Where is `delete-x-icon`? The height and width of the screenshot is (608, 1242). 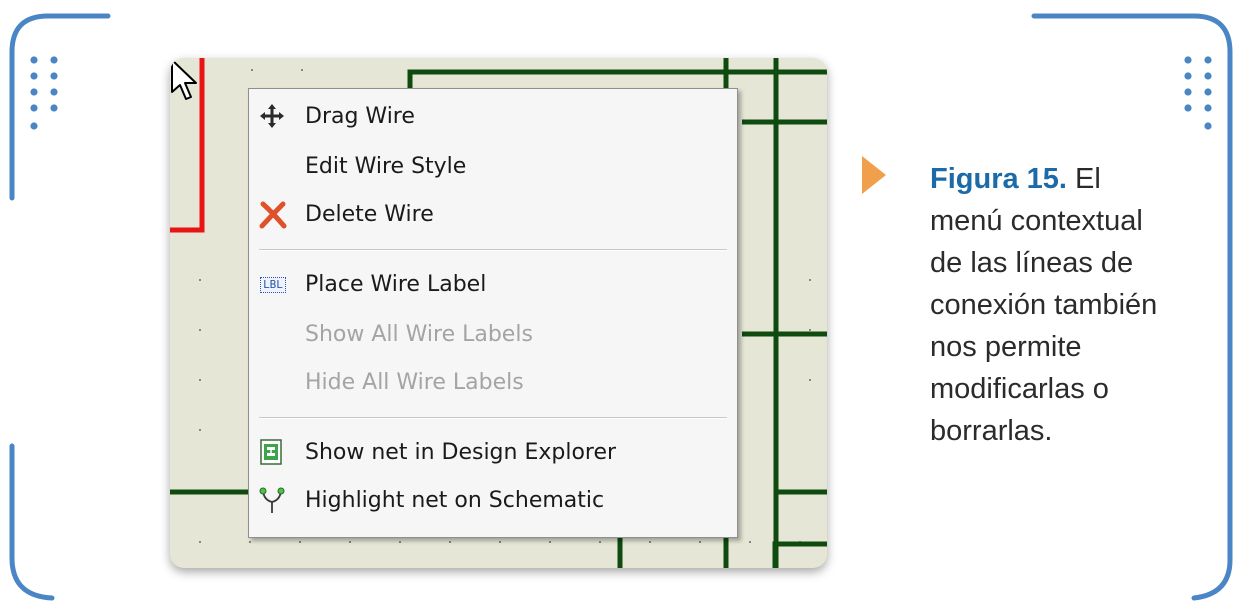
delete-x-icon is located at coordinates (273, 215).